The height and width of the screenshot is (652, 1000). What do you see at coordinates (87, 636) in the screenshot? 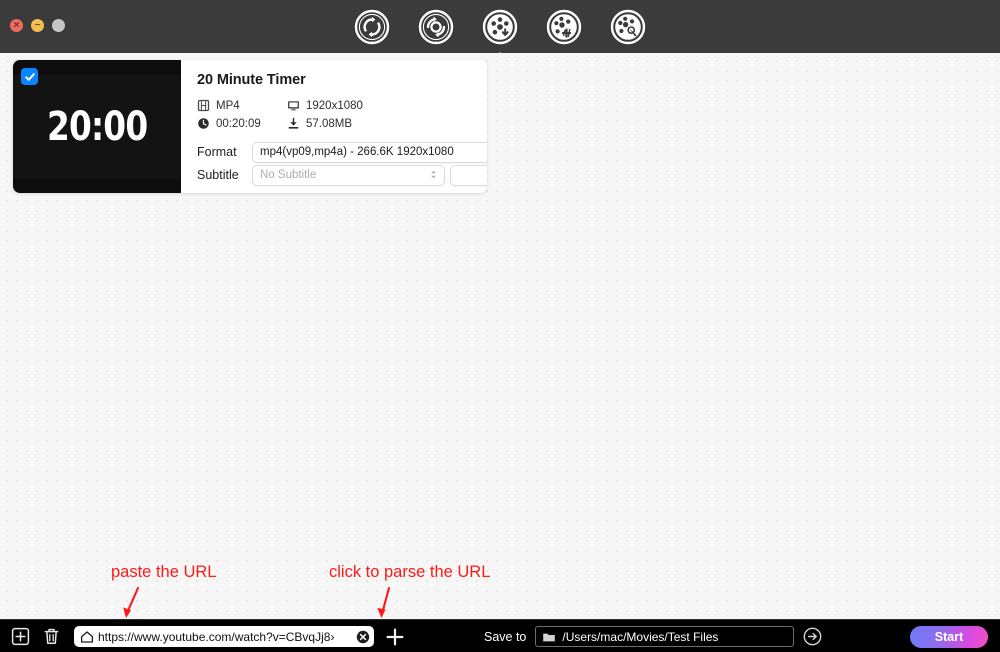
I see `home-icon` at bounding box center [87, 636].